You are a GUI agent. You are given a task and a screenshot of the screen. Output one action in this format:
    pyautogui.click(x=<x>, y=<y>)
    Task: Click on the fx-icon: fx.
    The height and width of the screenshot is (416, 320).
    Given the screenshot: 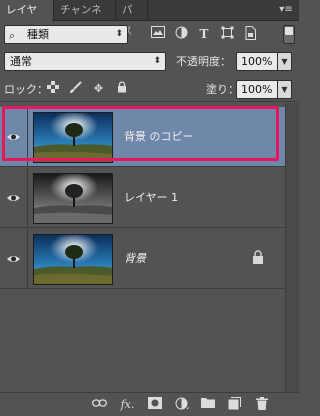 What is the action you would take?
    pyautogui.click(x=127, y=405)
    